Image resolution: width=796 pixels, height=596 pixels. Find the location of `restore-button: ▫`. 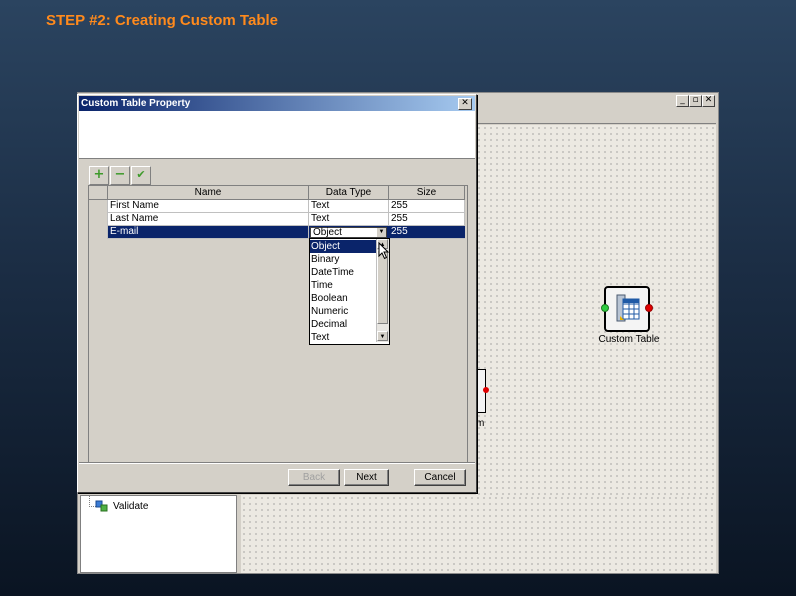

restore-button: ▫ is located at coordinates (695, 101).